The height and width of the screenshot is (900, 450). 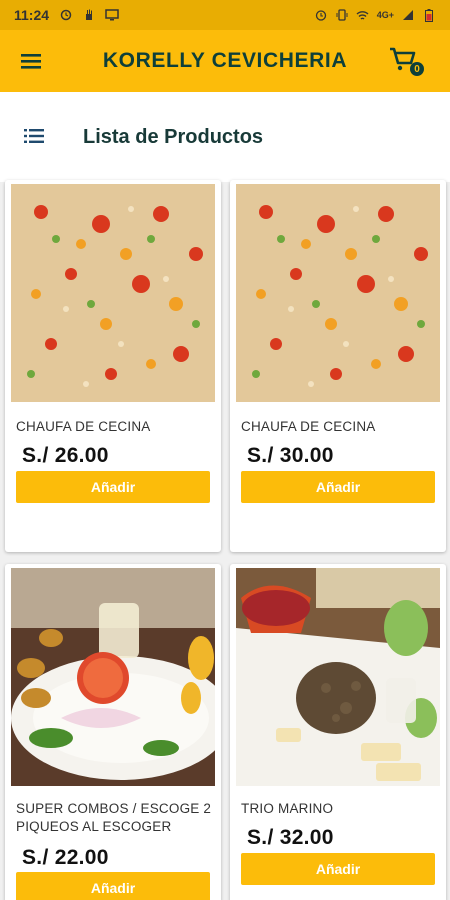 I want to click on screen-icon, so click(x=112, y=15).